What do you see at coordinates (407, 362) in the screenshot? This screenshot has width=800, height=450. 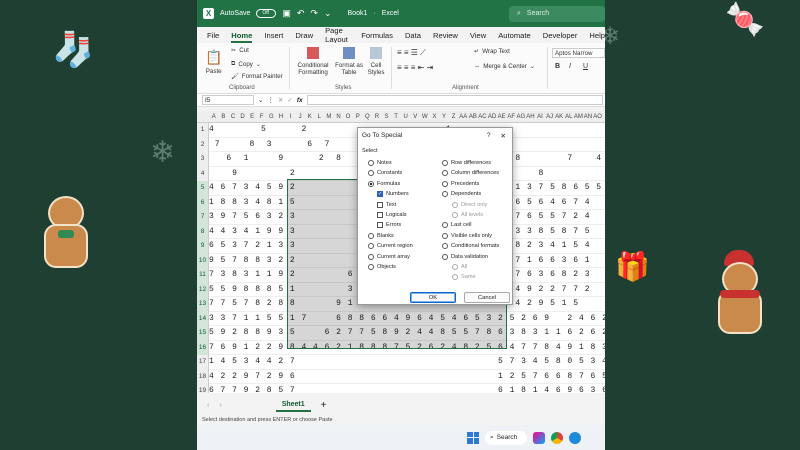 I see `table-row: 1 4 5 3 4 4 2 7 5 7 3 4 5 8 0 5 3 4` at bounding box center [407, 362].